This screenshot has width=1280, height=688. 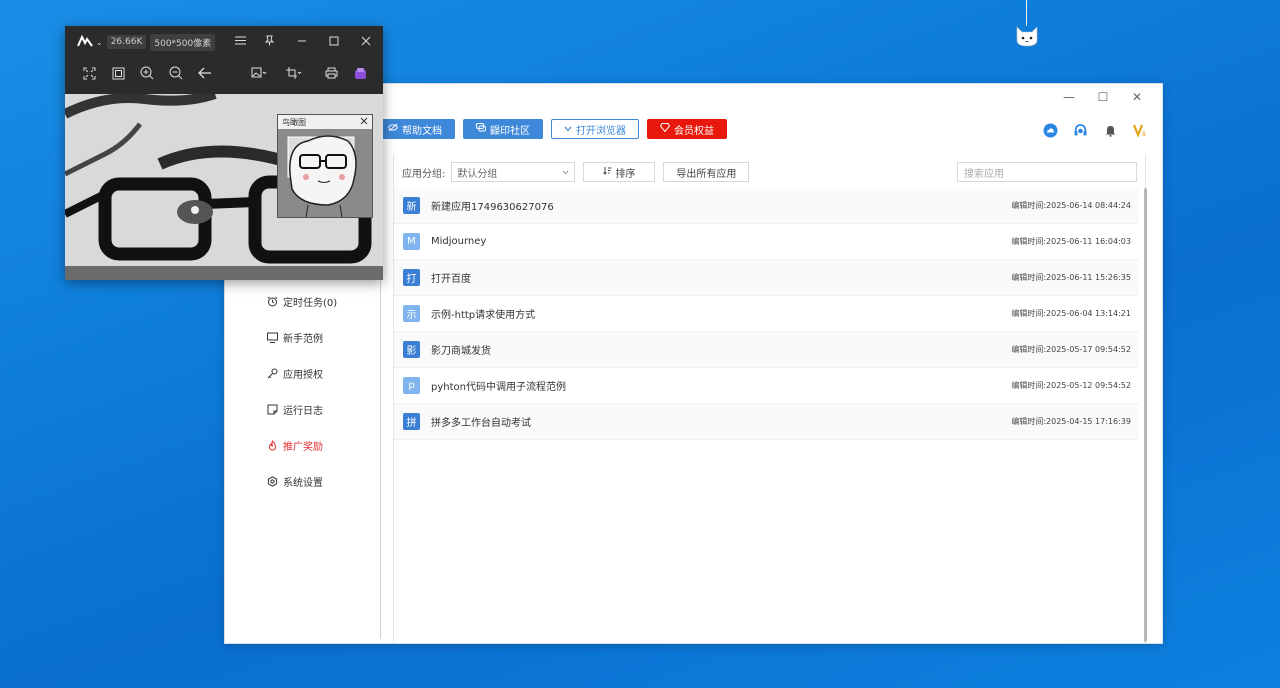 I want to click on app-name: 拼多多工作台自动考试, so click(x=481, y=423).